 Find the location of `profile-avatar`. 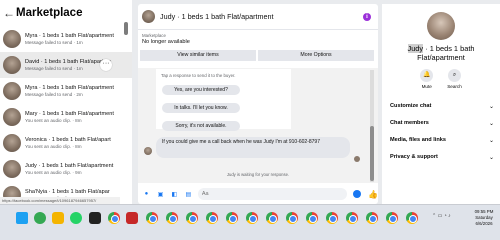

profile-avatar is located at coordinates (441, 26).